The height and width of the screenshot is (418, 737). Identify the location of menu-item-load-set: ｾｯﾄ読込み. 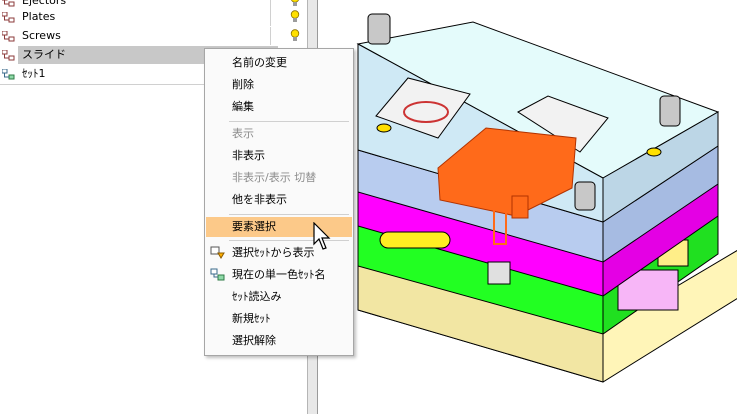
(279, 297).